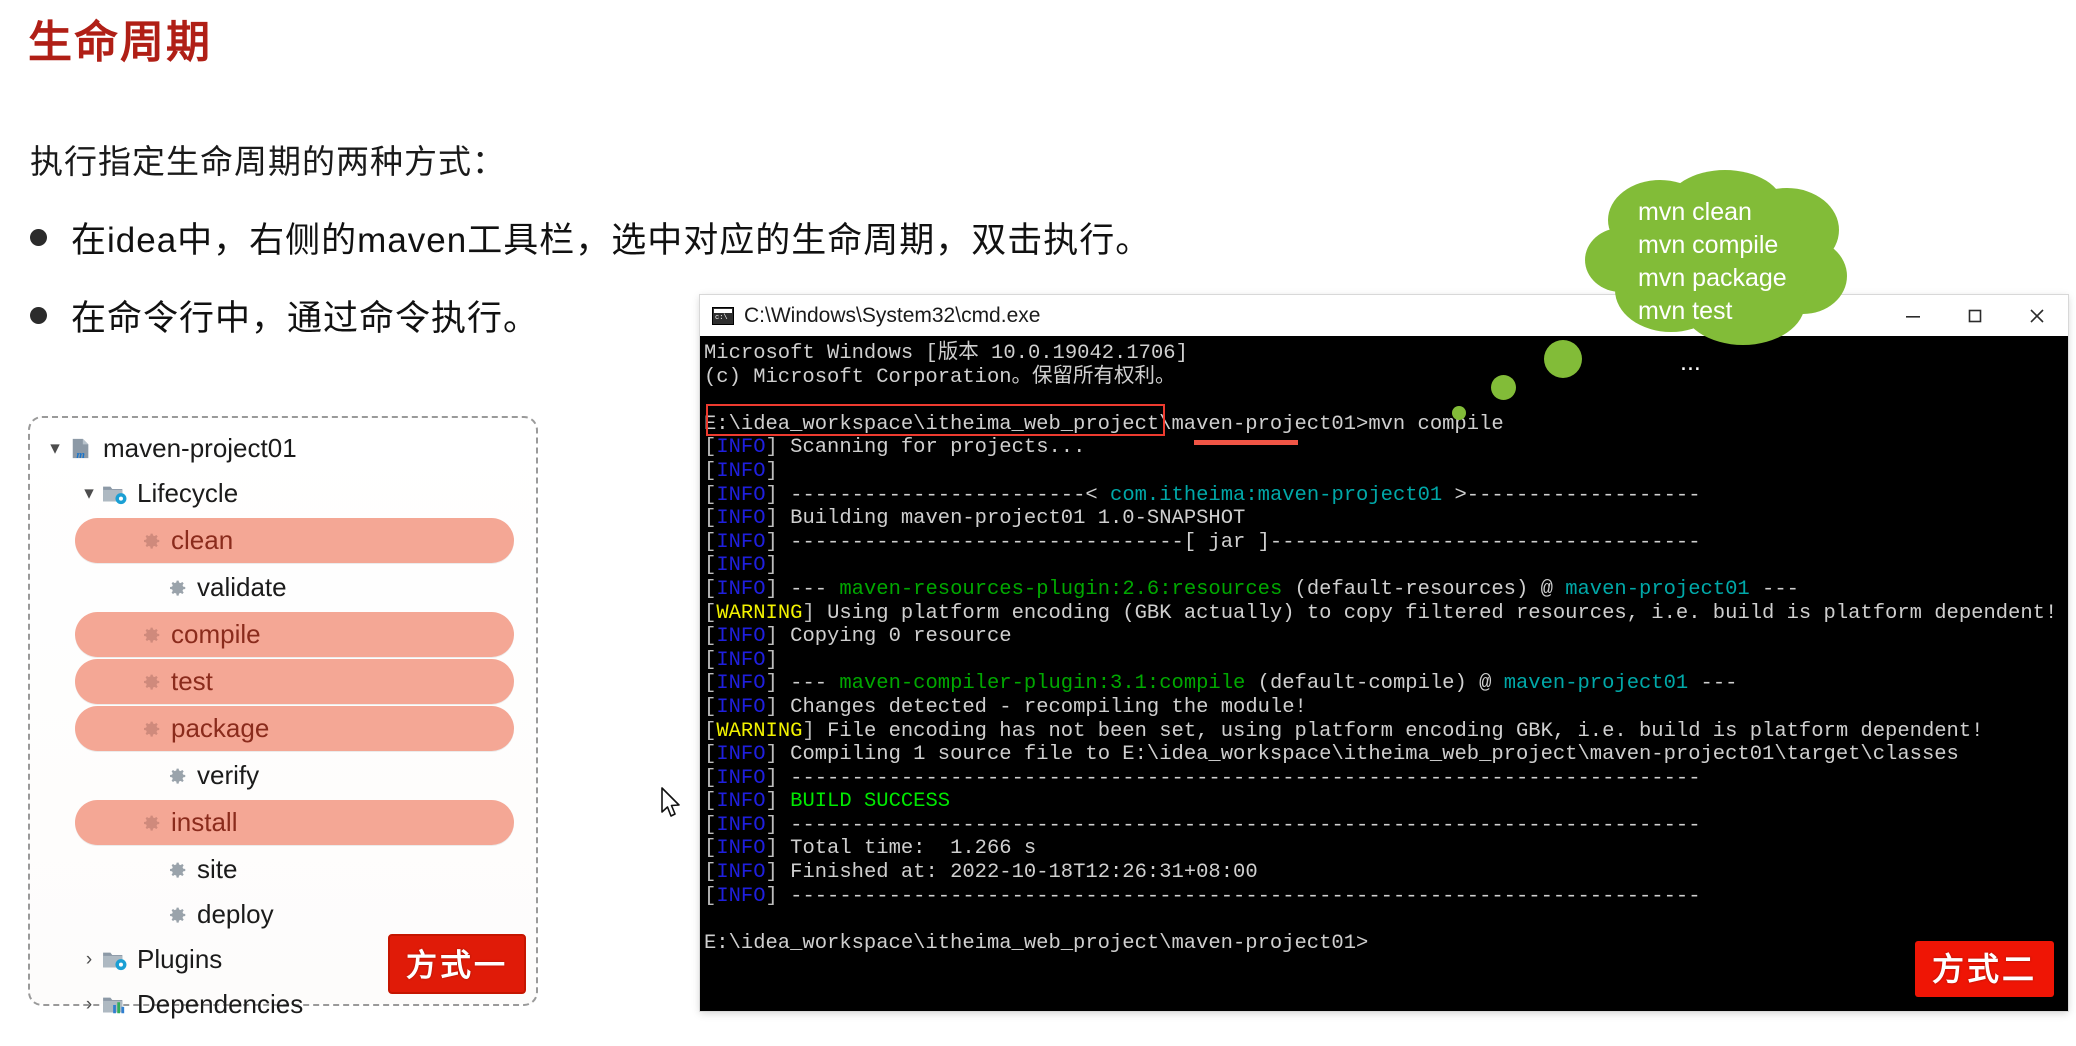 This screenshot has width=2076, height=1046. Describe the element at coordinates (235, 914) in the screenshot. I see `tree-item-label: deploy` at that location.